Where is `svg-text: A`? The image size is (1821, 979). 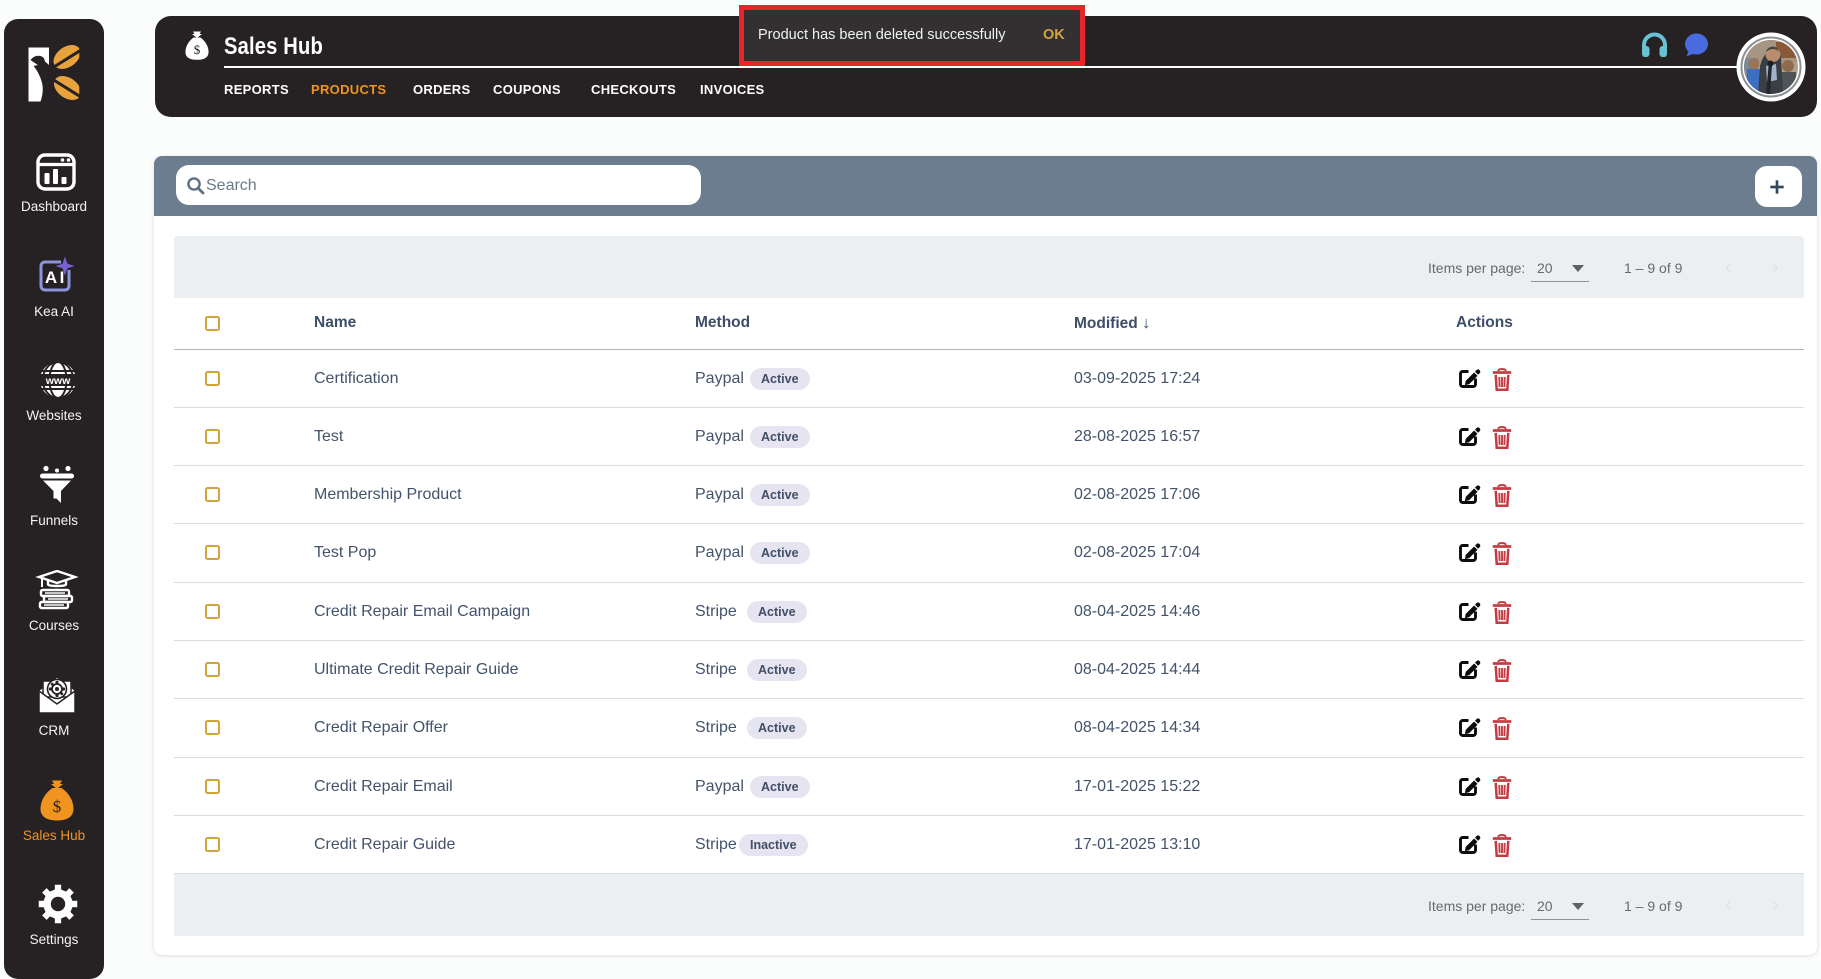
svg-text: A is located at coordinates (51, 277).